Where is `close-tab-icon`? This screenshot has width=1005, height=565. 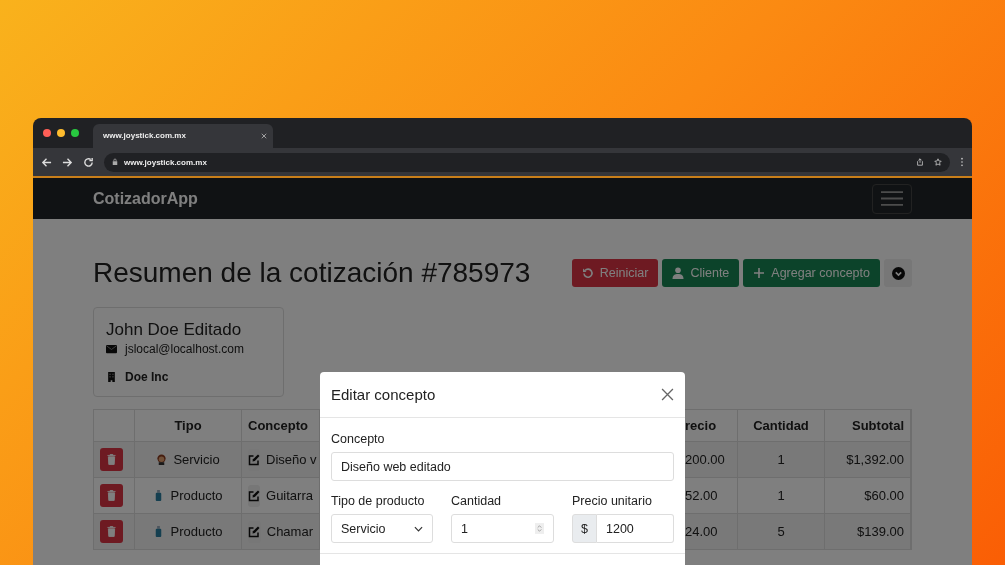 close-tab-icon is located at coordinates (264, 136).